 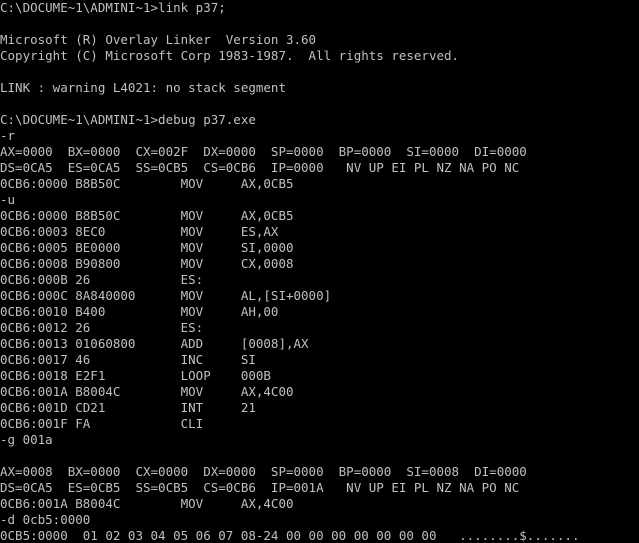 What do you see at coordinates (139, 231) in the screenshot?
I see `console-line: 0CB6:0003 8EC0 MOV ES,AX` at bounding box center [139, 231].